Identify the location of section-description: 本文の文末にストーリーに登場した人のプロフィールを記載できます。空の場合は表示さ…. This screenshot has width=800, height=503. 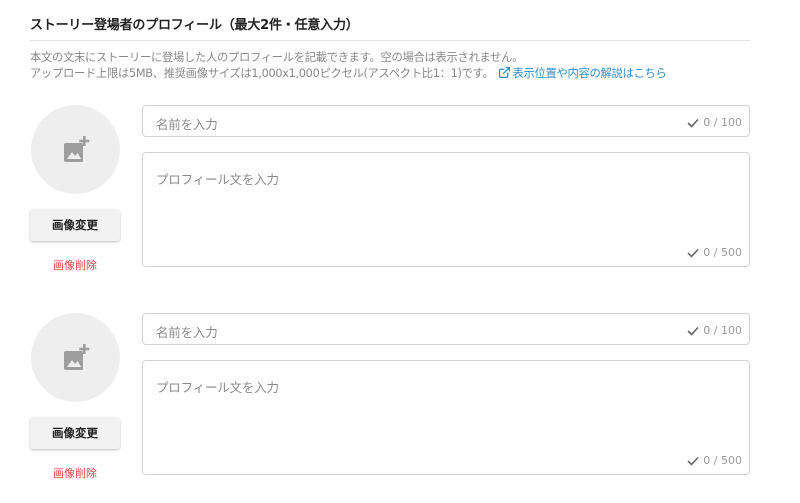
(400, 66).